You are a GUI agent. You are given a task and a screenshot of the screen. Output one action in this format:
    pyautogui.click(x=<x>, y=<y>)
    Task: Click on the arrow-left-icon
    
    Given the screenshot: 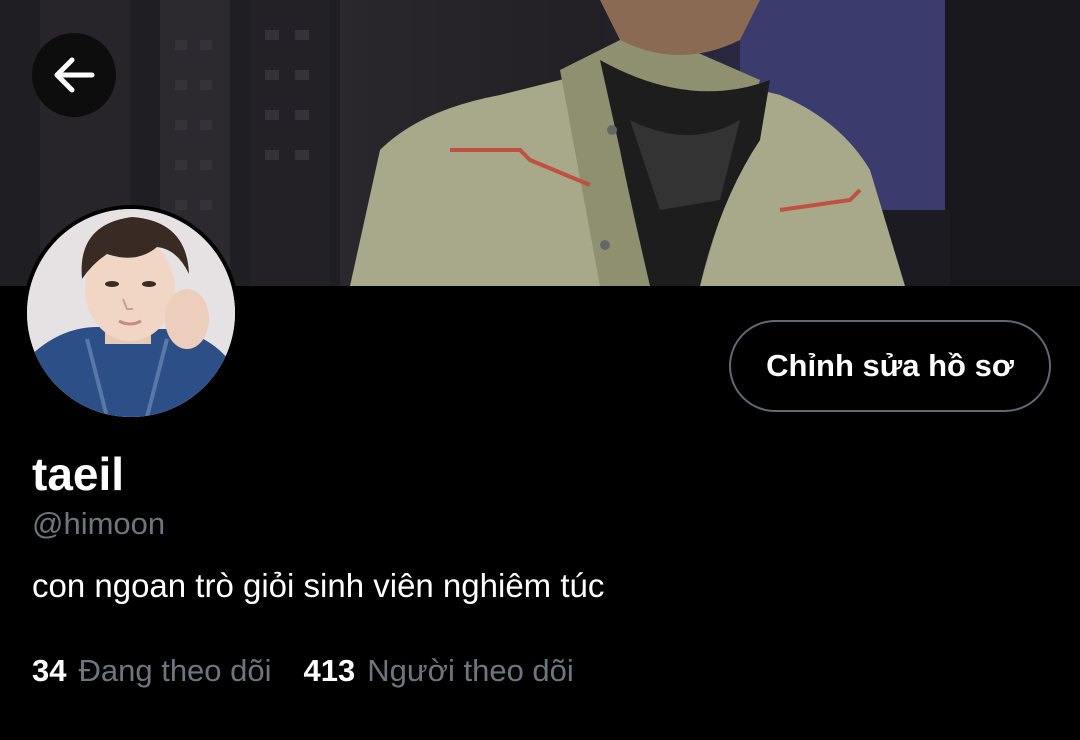 What is the action you would take?
    pyautogui.click(x=74, y=75)
    